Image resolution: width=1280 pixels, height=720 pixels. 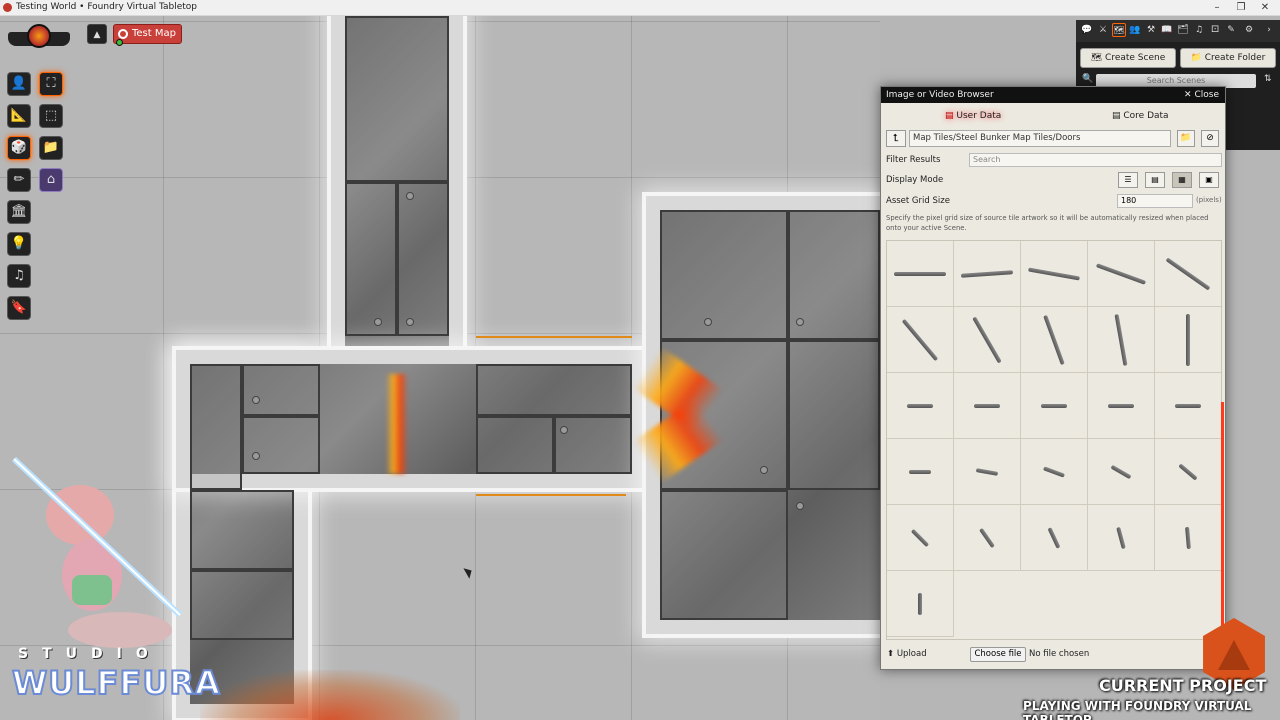 What do you see at coordinates (1135, 30) in the screenshot?
I see `tab-actors-icon: 👥` at bounding box center [1135, 30].